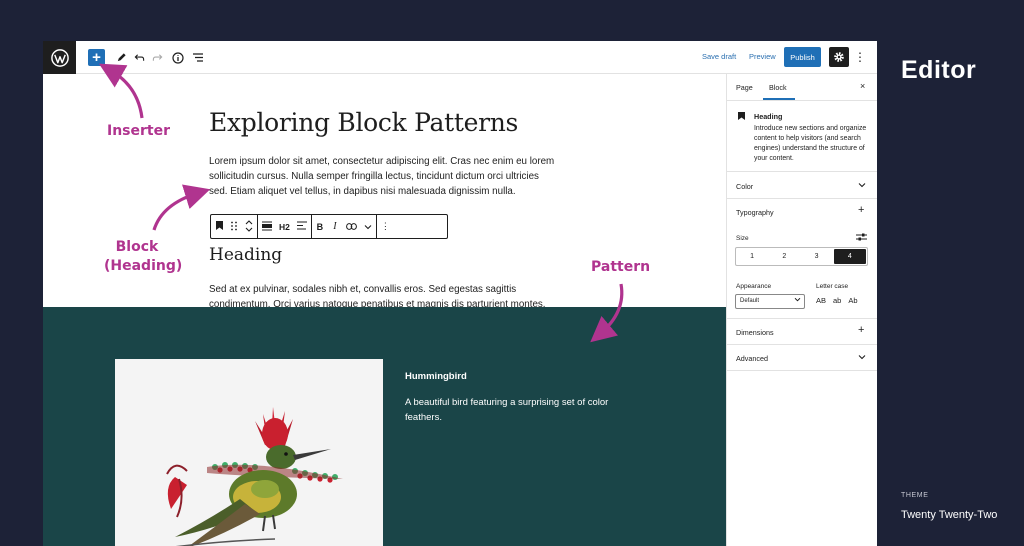  I want to click on more-rich-text-button, so click(368, 227).